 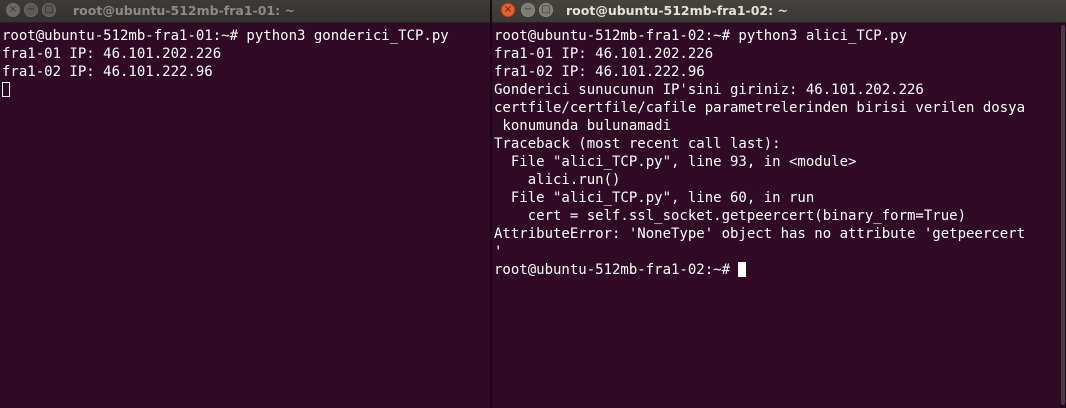 What do you see at coordinates (246, 90) in the screenshot?
I see `cursor-line` at bounding box center [246, 90].